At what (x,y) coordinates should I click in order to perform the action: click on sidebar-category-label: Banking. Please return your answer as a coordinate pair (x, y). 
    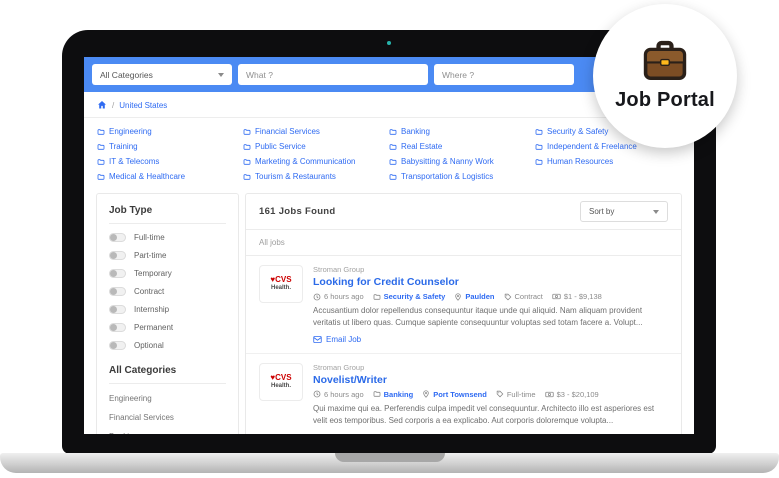
    Looking at the image, I should click on (123, 433).